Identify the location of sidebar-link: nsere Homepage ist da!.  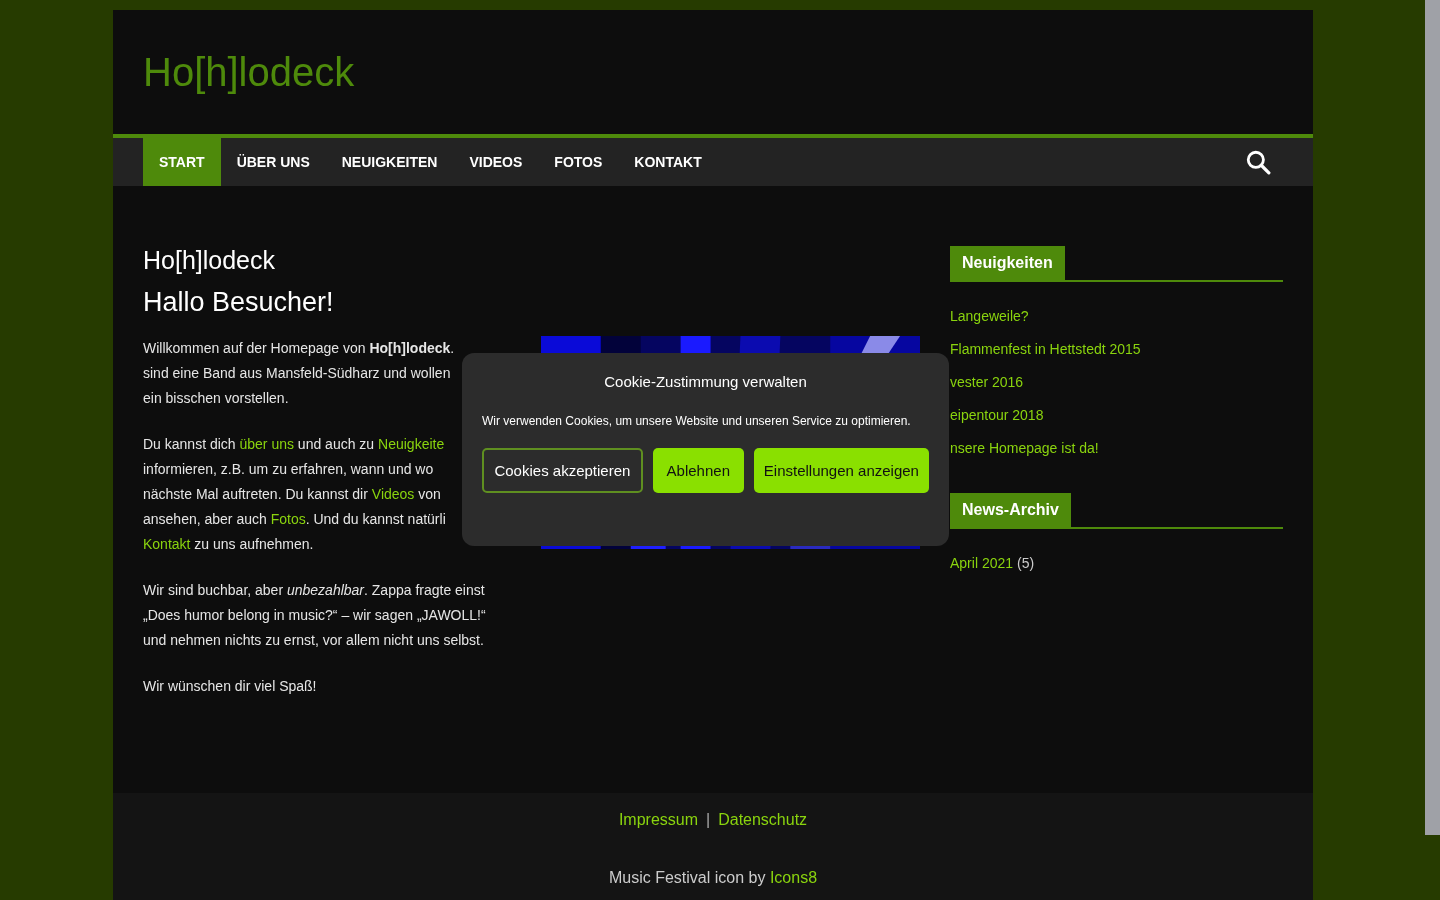
(1024, 448).